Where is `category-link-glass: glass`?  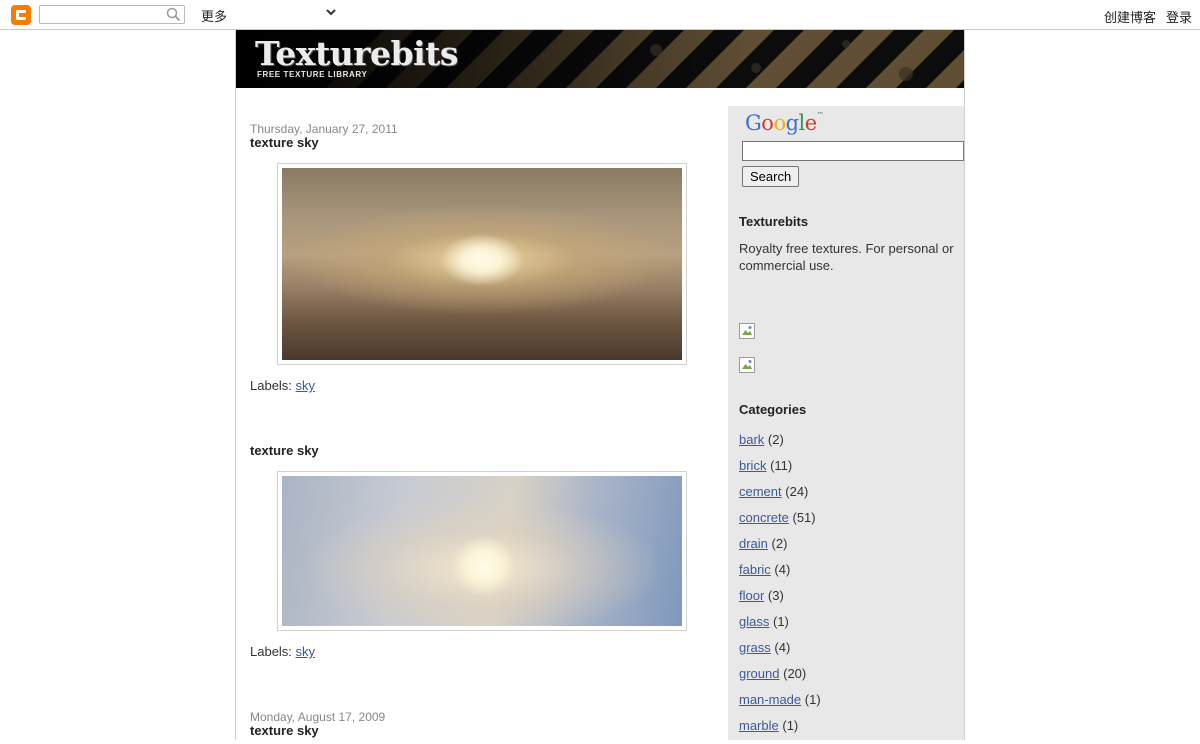 category-link-glass: glass is located at coordinates (754, 621).